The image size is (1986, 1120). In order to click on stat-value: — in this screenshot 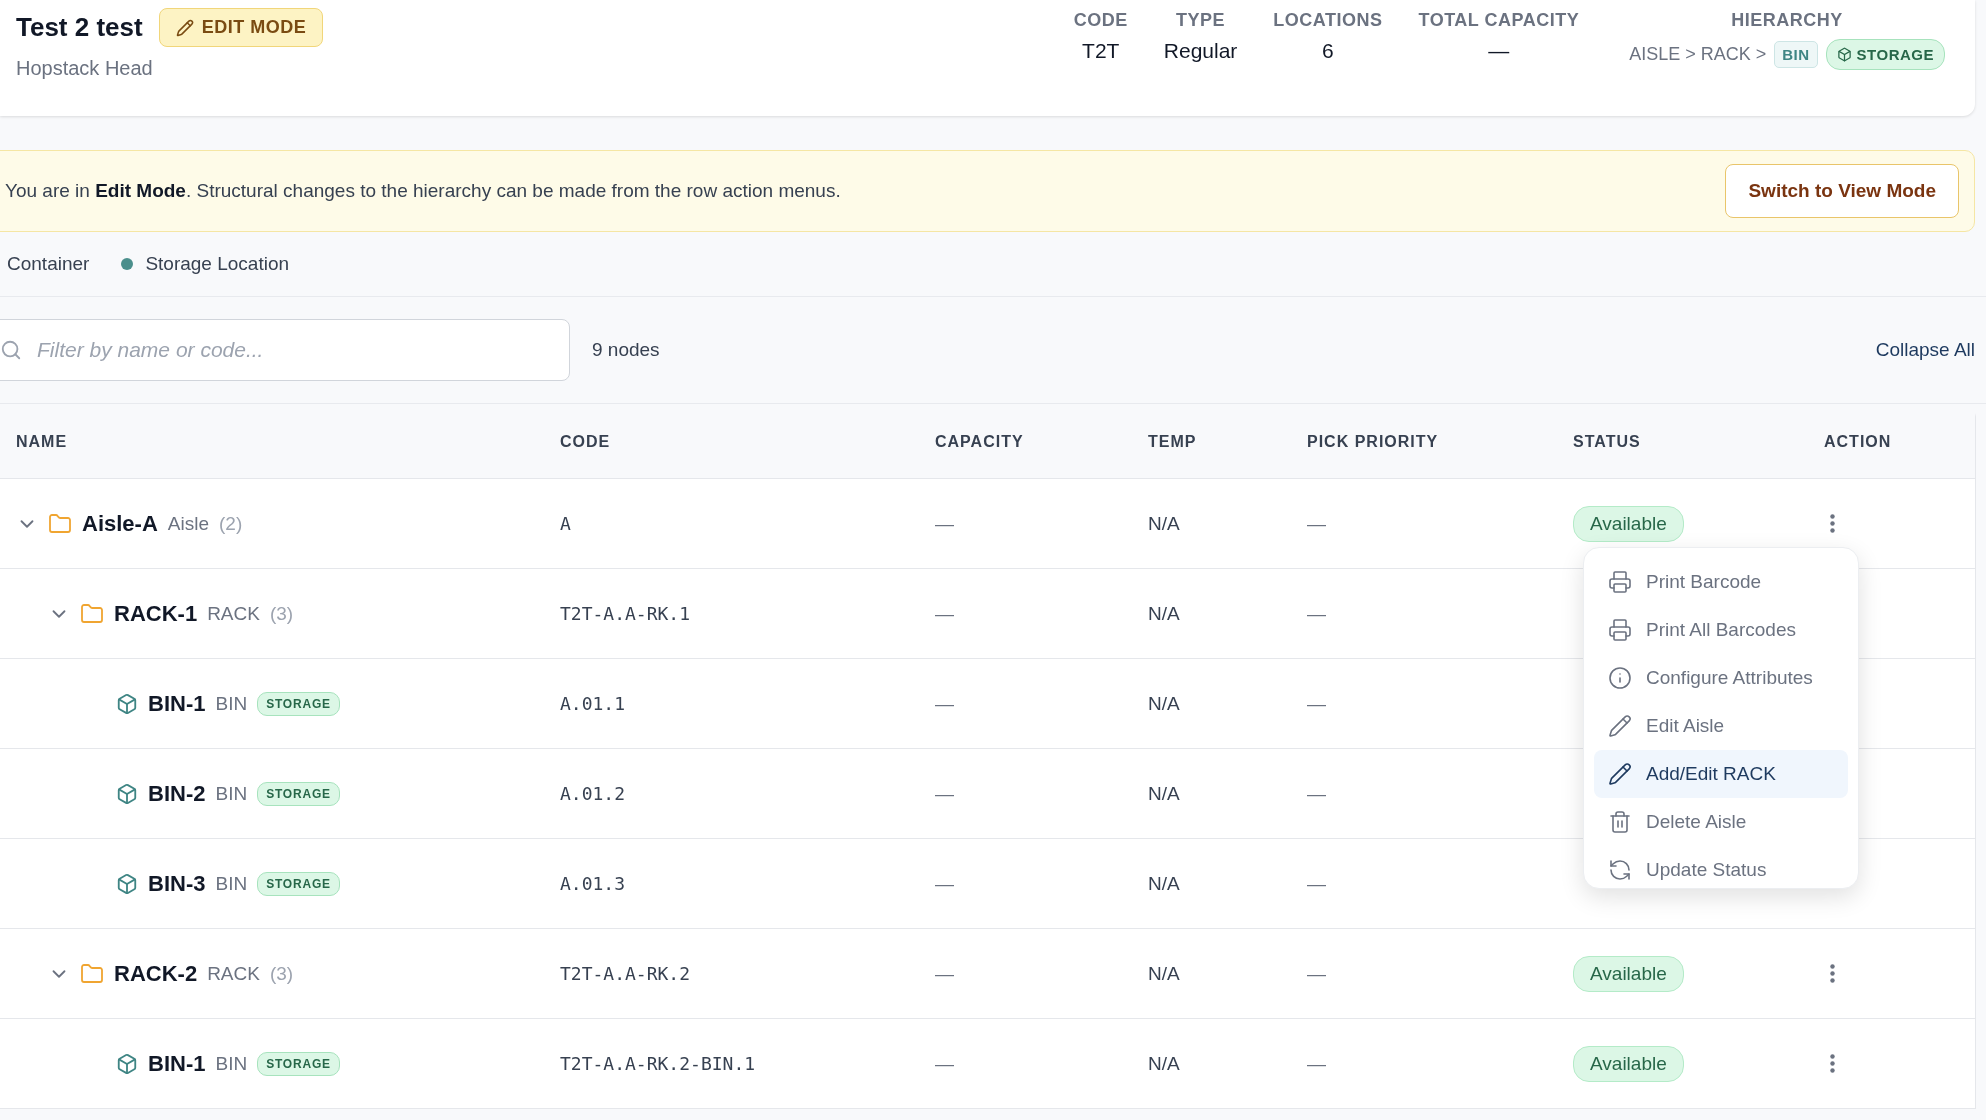, I will do `click(1499, 51)`.